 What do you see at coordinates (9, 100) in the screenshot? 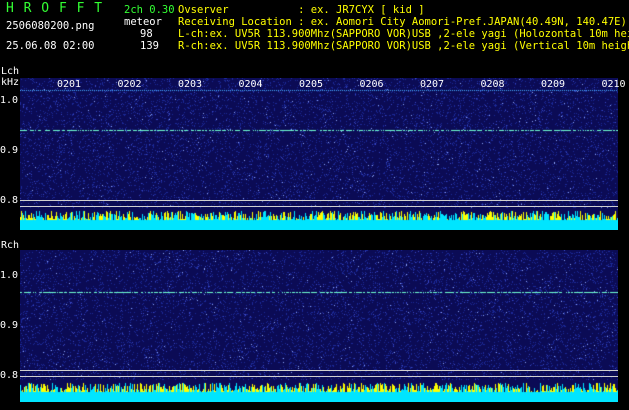
I see `lch-ytick: 1.0` at bounding box center [9, 100].